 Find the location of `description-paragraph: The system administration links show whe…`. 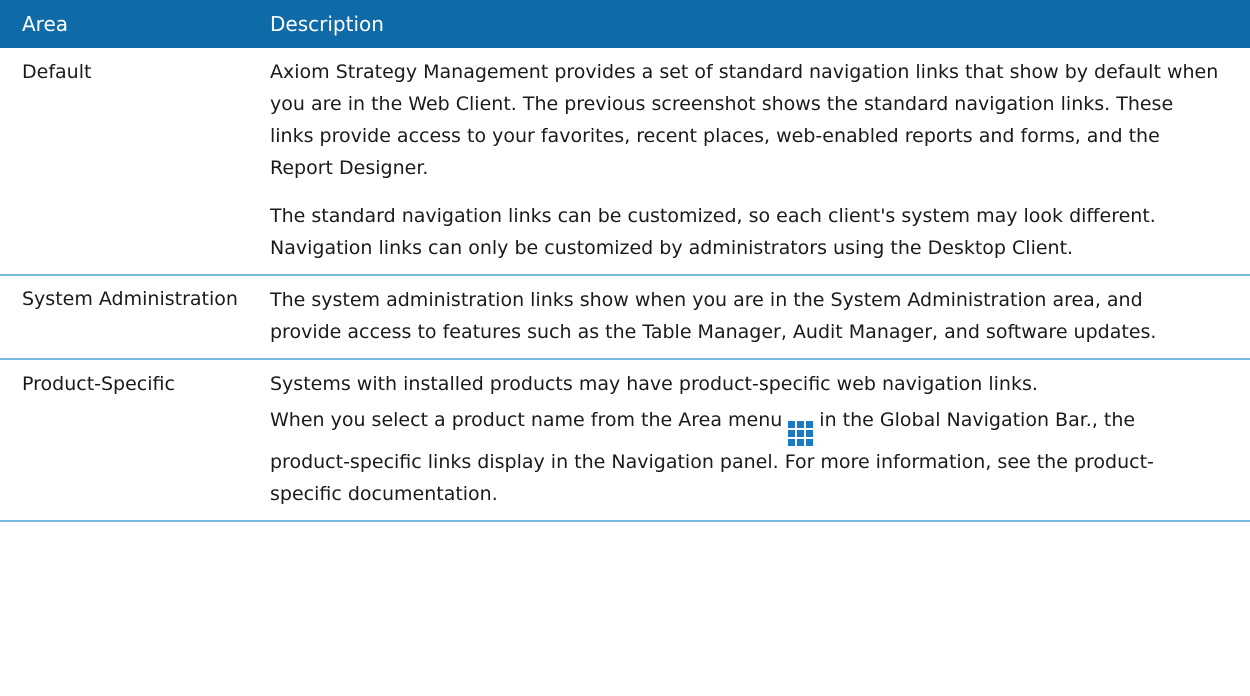

description-paragraph: The system administration links show whe… is located at coordinates (713, 316).